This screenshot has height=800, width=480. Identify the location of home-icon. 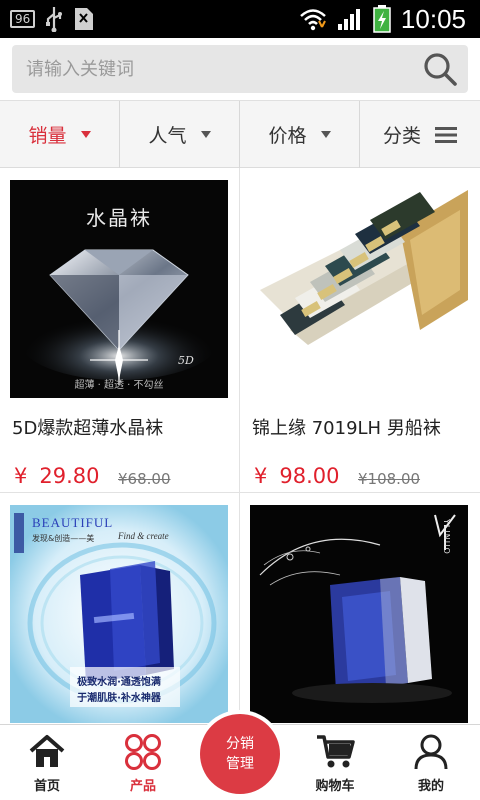
(47, 751).